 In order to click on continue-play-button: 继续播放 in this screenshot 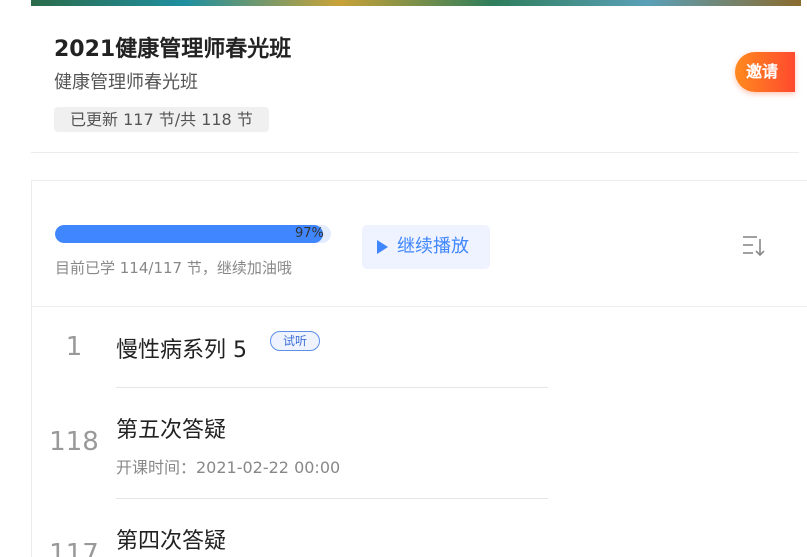, I will do `click(426, 247)`.